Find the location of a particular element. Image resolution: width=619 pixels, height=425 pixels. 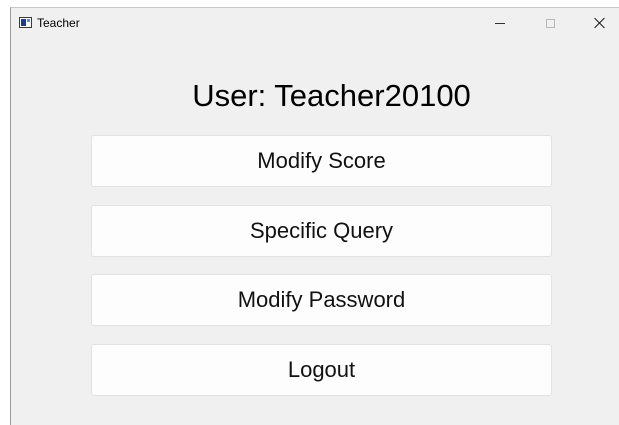

close-icon is located at coordinates (600, 23).